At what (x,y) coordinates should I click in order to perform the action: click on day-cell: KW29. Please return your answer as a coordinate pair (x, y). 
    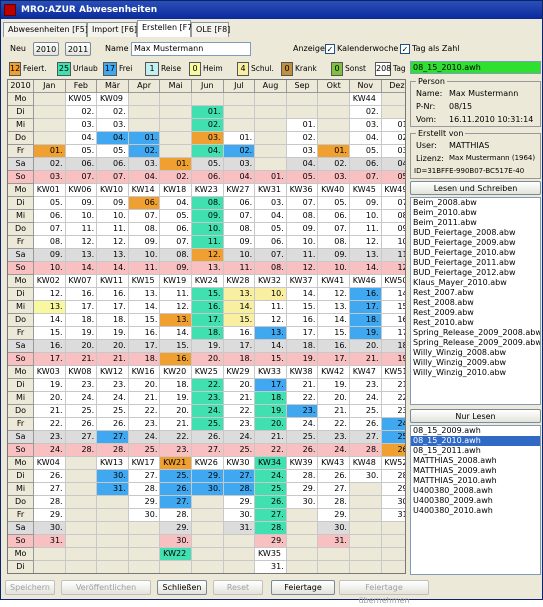
    Looking at the image, I should click on (239, 372).